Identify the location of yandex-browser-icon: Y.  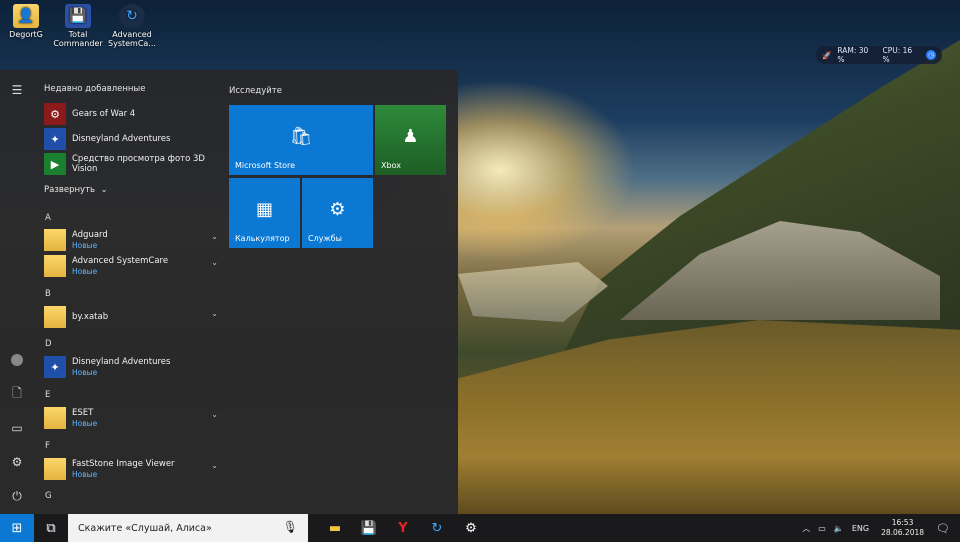
(403, 528).